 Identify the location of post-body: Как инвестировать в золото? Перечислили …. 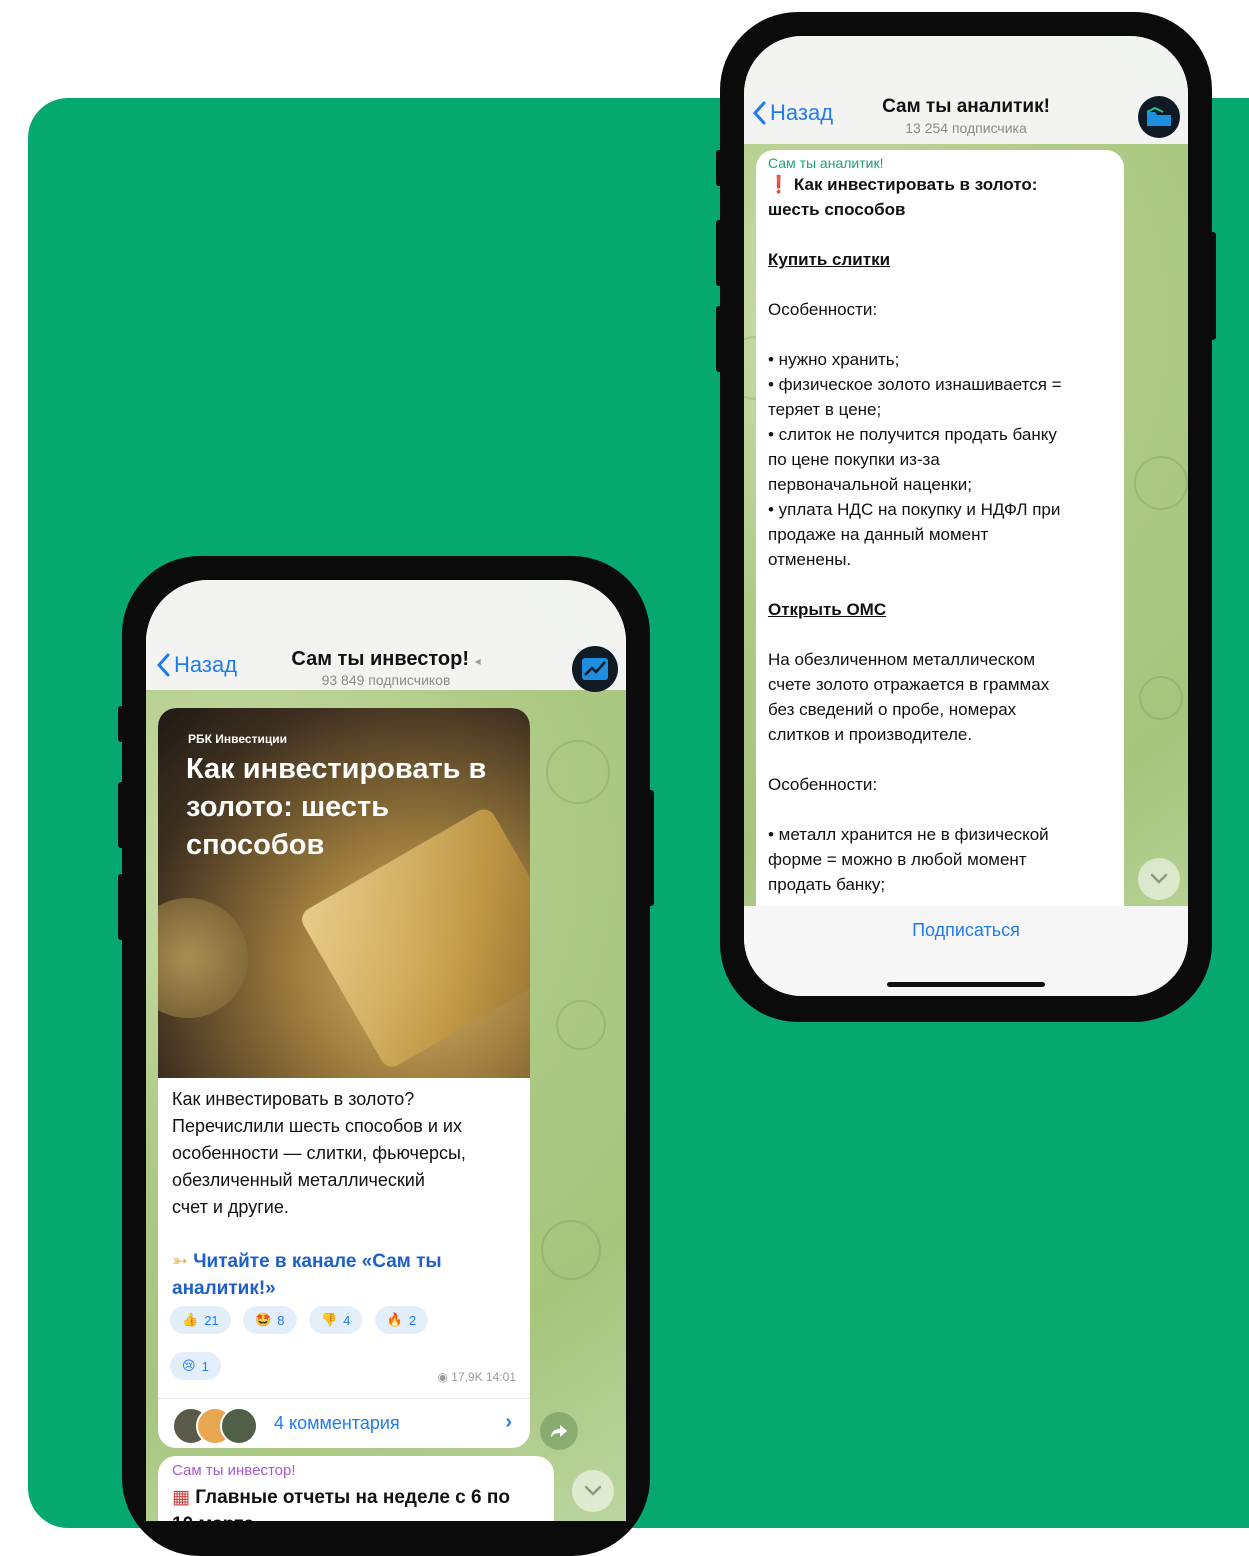
(347, 1153).